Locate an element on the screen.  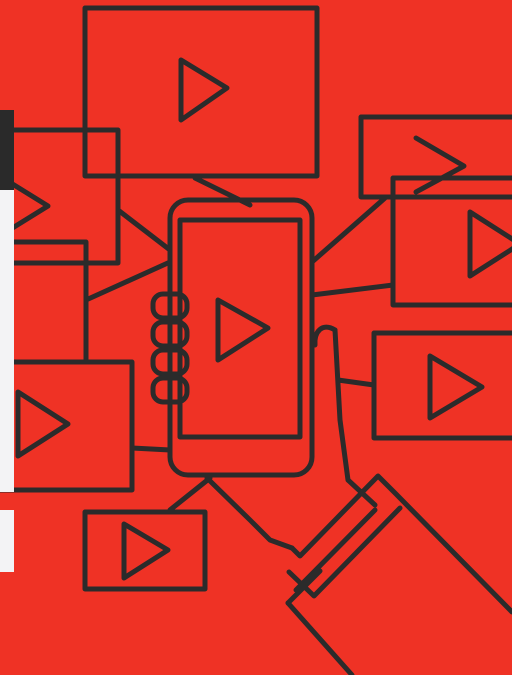
video-frame-right-lower is located at coordinates (441, 385).